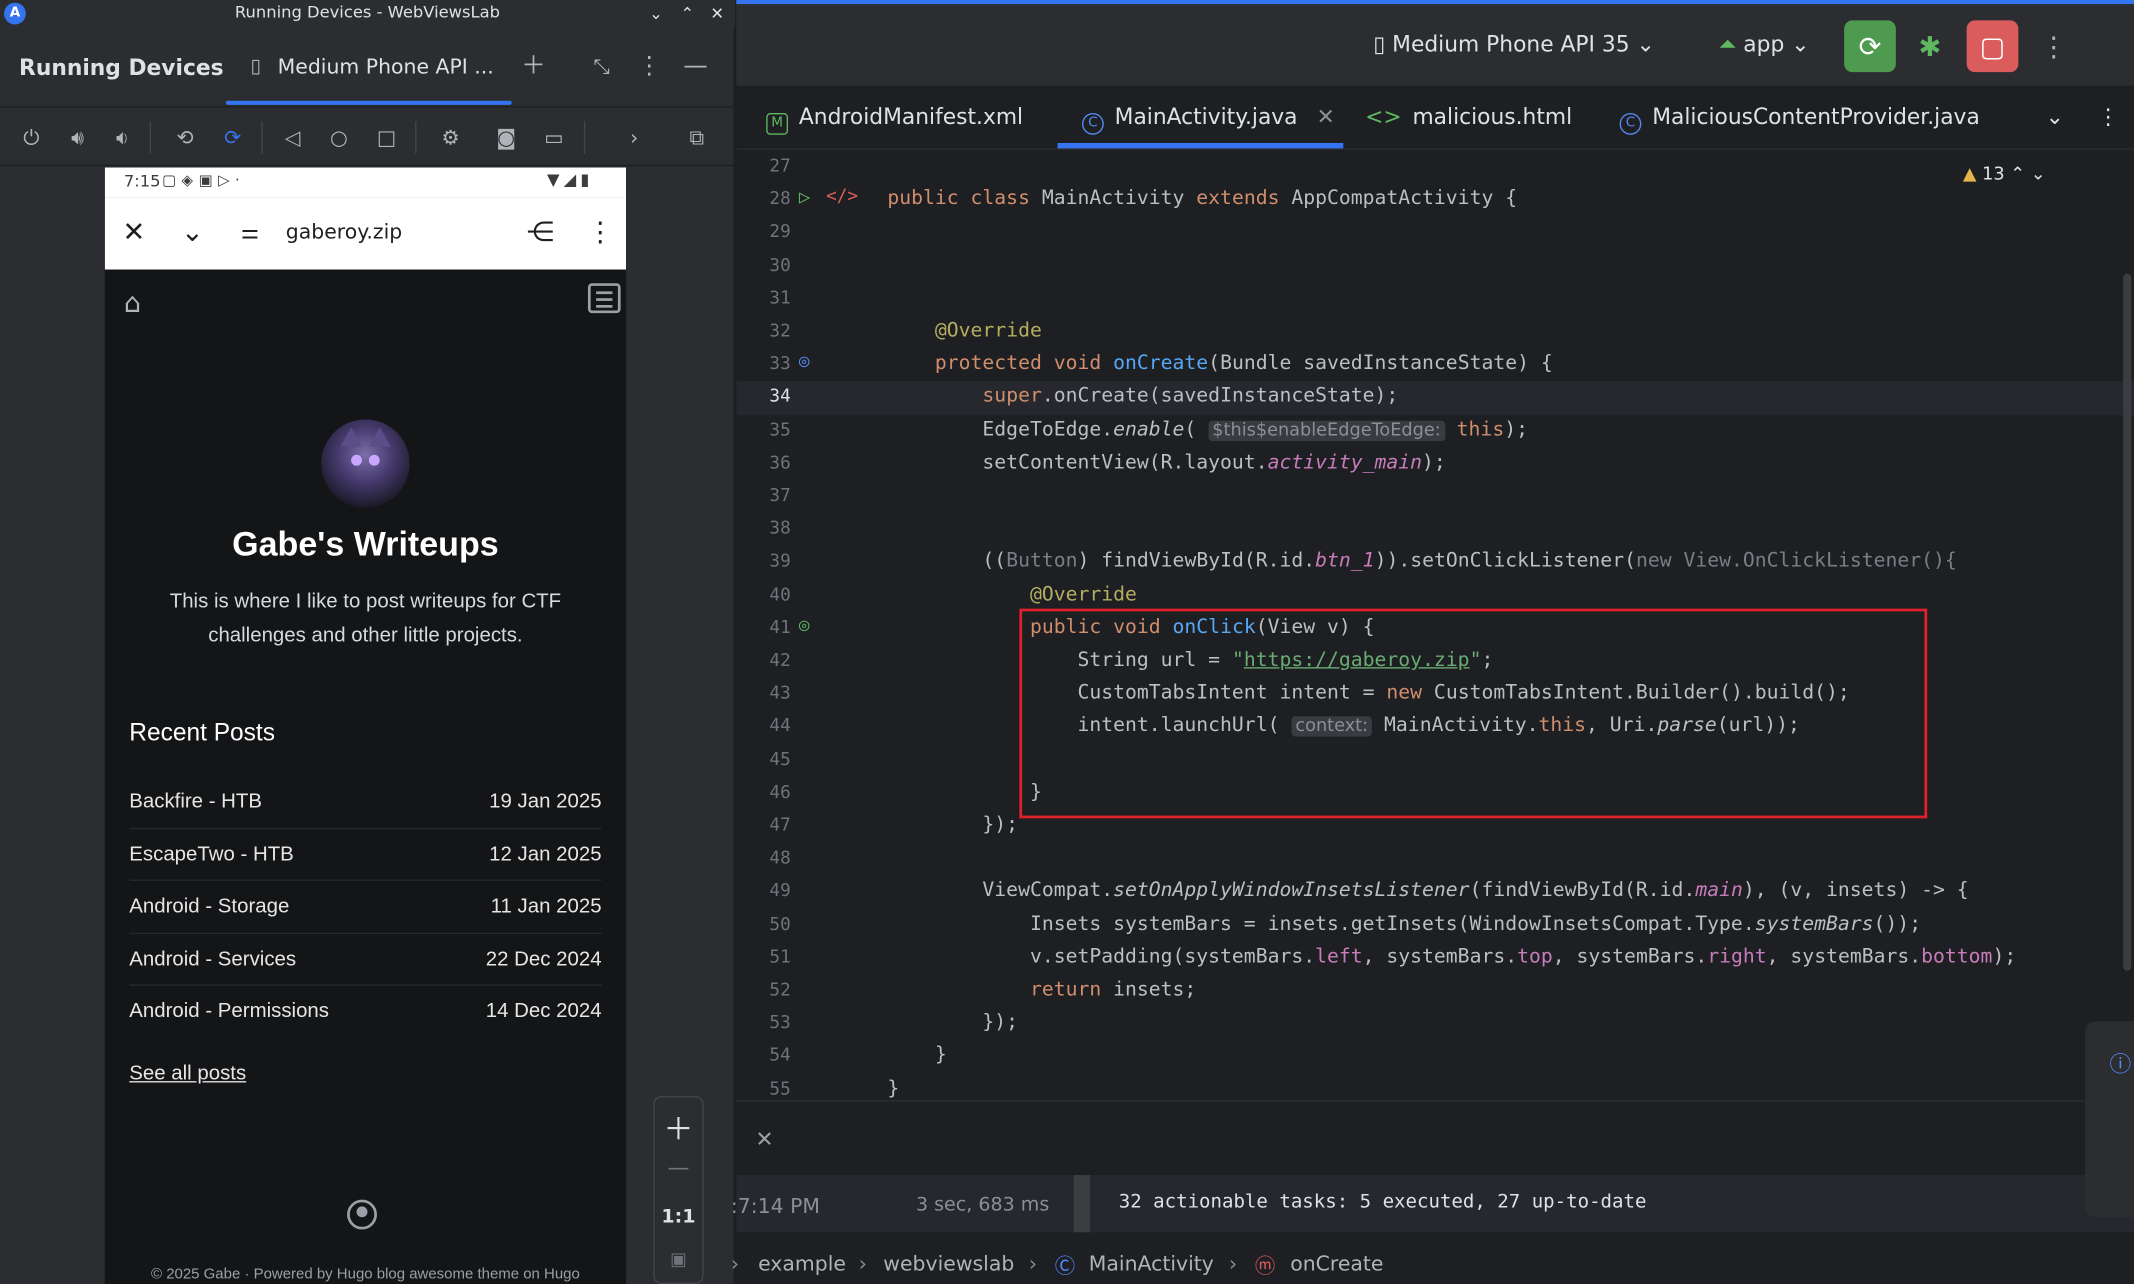 This screenshot has width=2134, height=1284. What do you see at coordinates (1435, 332) in the screenshot?
I see `code-line: 32 @Override` at bounding box center [1435, 332].